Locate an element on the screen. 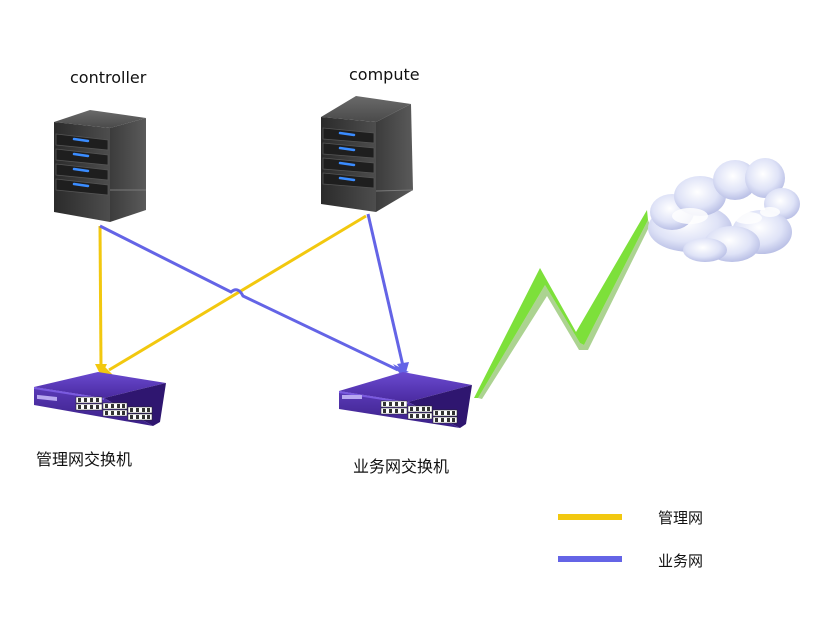 Image resolution: width=830 pixels, height=624 pixels. link-compute-management-switch is located at coordinates (237, 293).